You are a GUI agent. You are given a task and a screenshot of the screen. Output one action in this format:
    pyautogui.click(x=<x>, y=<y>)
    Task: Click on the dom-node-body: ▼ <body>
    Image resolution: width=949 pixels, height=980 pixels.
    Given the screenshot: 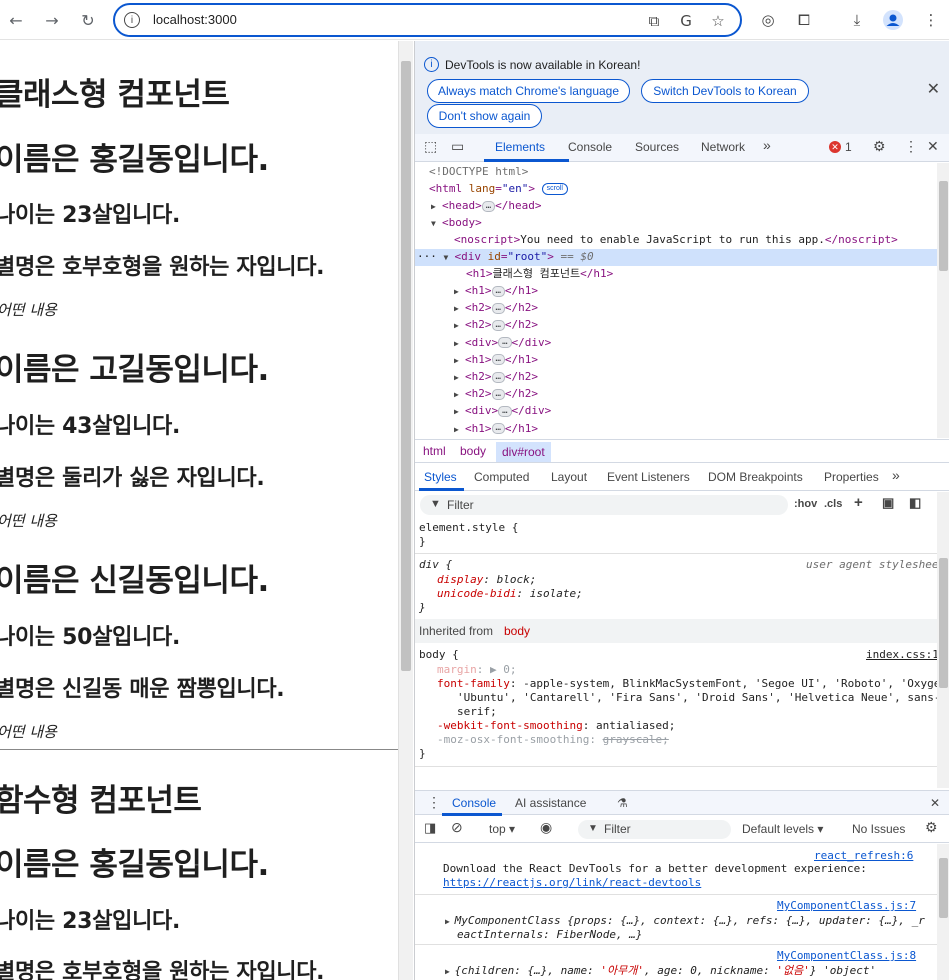 What is the action you would take?
    pyautogui.click(x=456, y=222)
    